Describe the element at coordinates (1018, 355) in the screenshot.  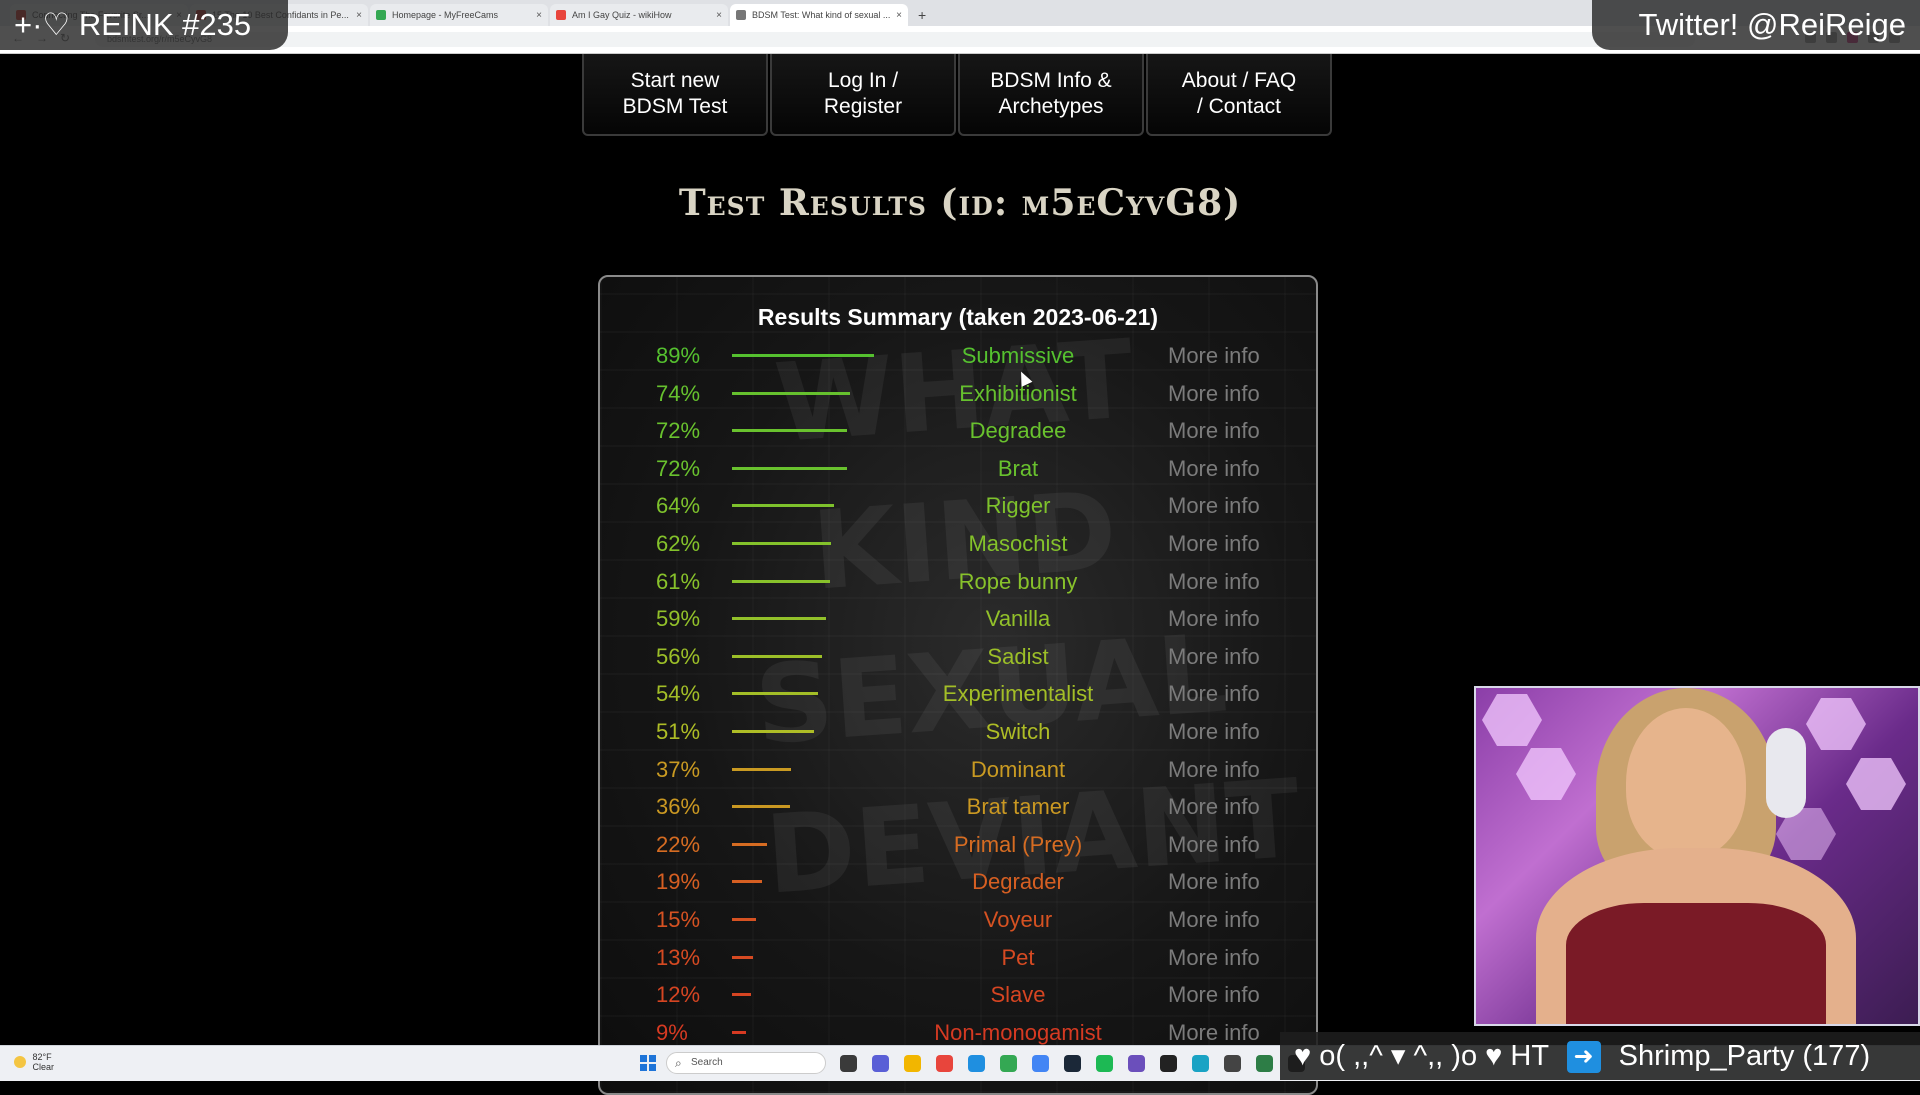
I see `result-label-link: Submissive` at that location.